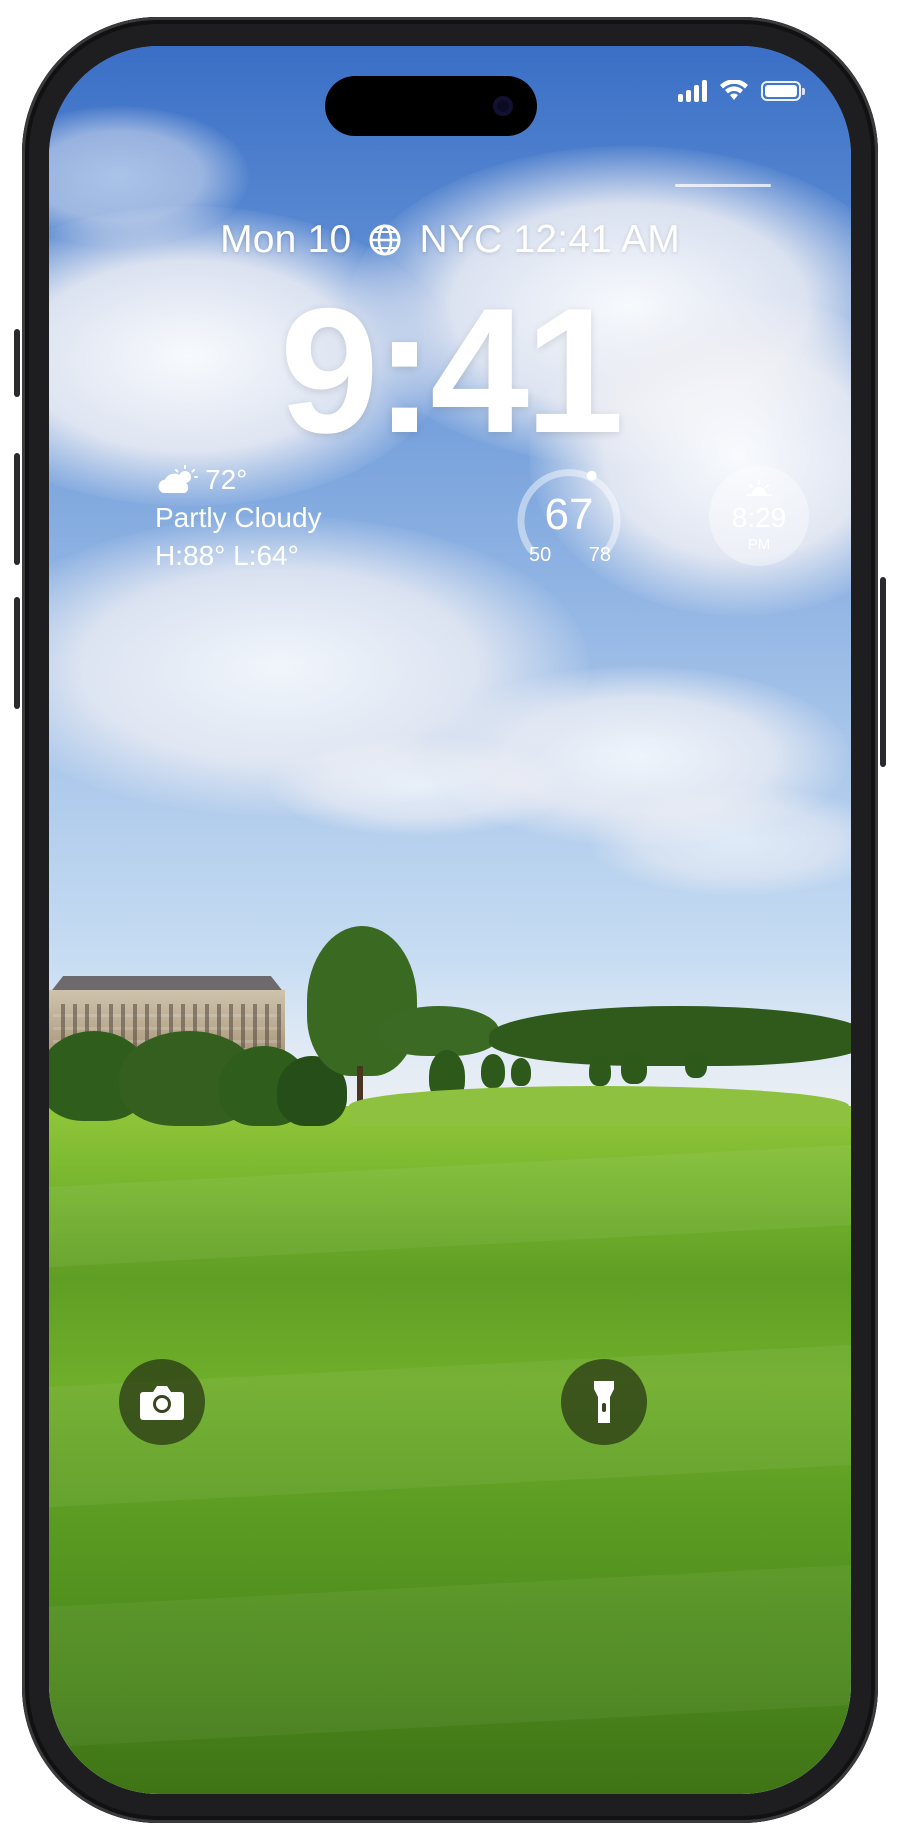  I want to click on volume-down-button, so click(17, 653).